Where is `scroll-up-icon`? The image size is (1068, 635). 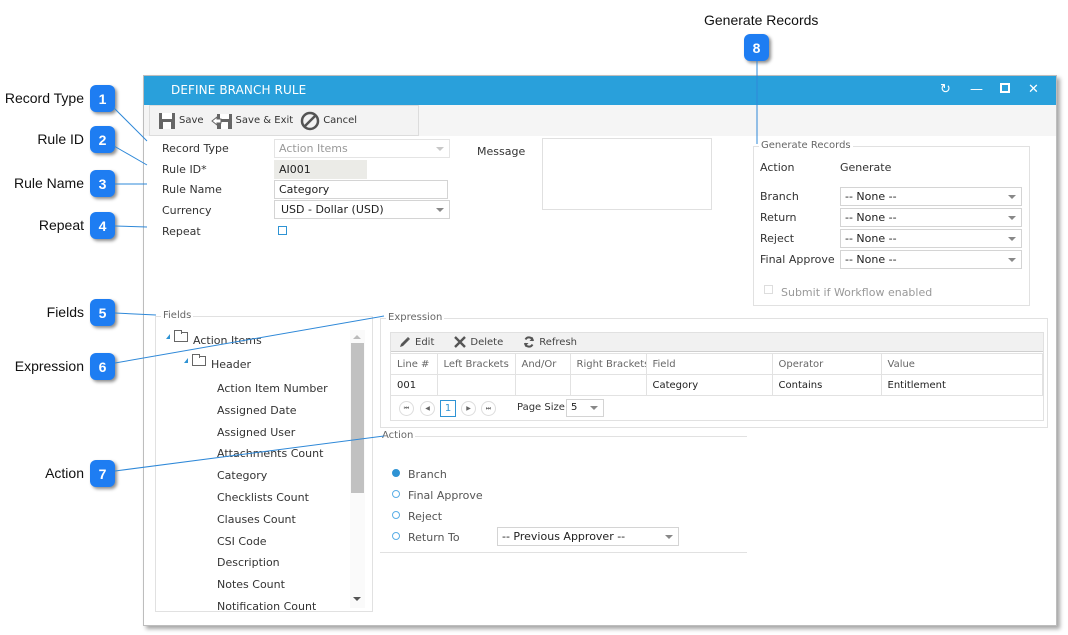 scroll-up-icon is located at coordinates (357, 337).